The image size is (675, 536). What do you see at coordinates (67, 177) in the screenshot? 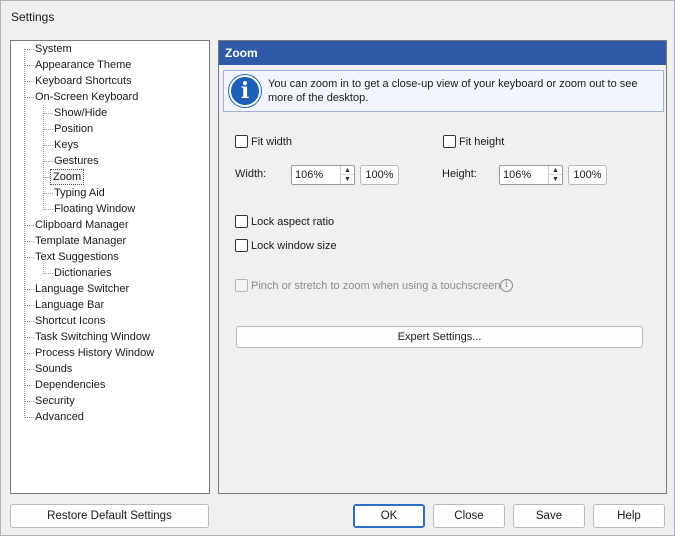
I see `tree-item-zoom: Zoom` at bounding box center [67, 177].